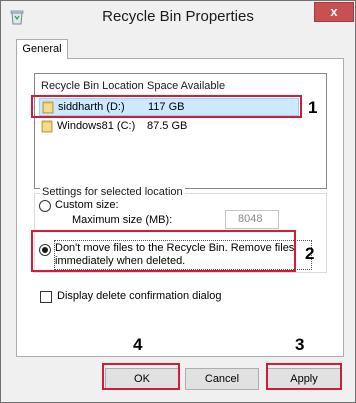 Image resolution: width=356 pixels, height=403 pixels. Describe the element at coordinates (42, 49) in the screenshot. I see `tab-general: General` at that location.